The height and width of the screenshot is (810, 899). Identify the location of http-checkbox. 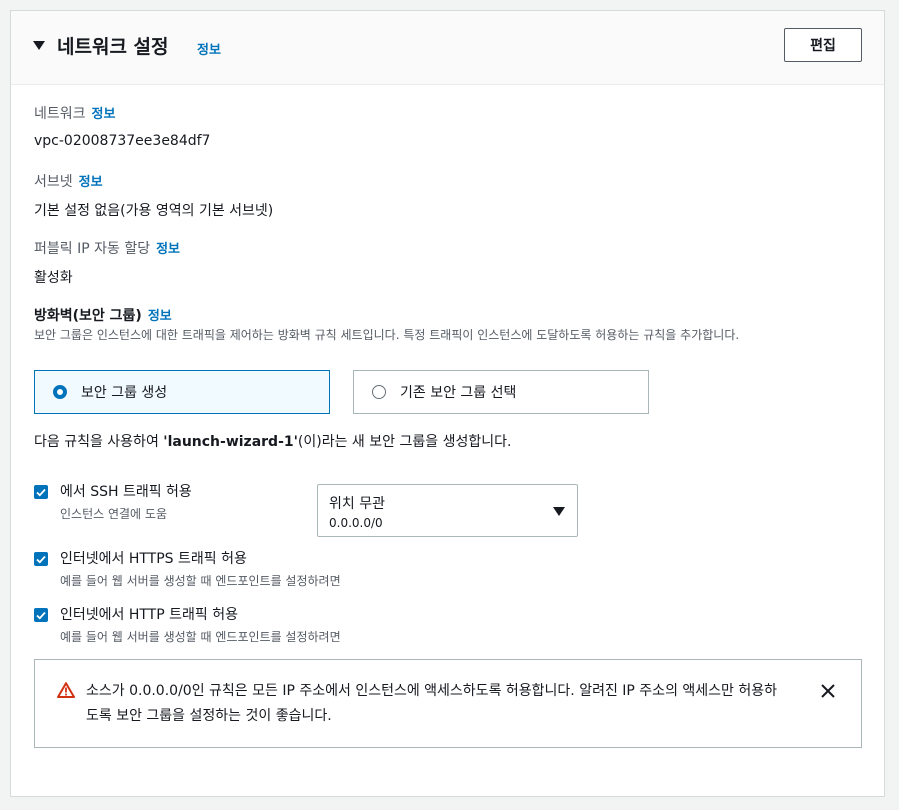
(41, 615).